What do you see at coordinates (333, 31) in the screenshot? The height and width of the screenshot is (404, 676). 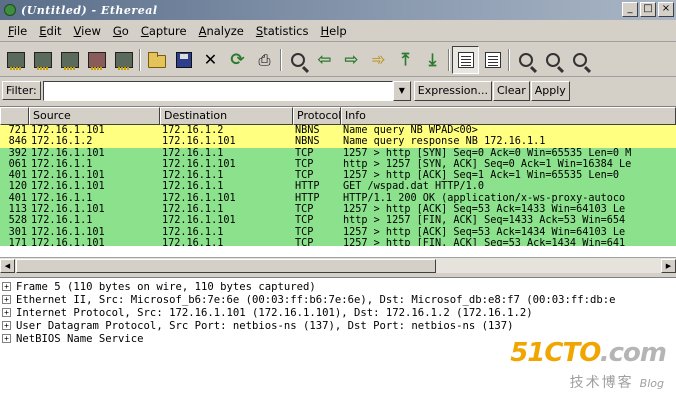 I see `menu-help: Help` at bounding box center [333, 31].